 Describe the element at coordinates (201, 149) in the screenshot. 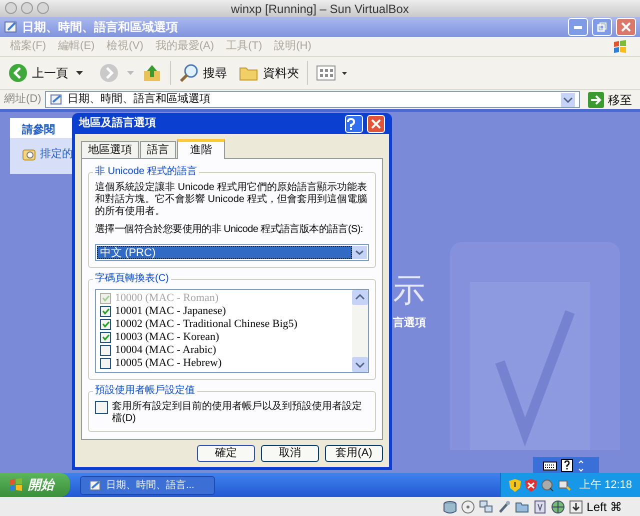

I see `tab: 進階` at that location.